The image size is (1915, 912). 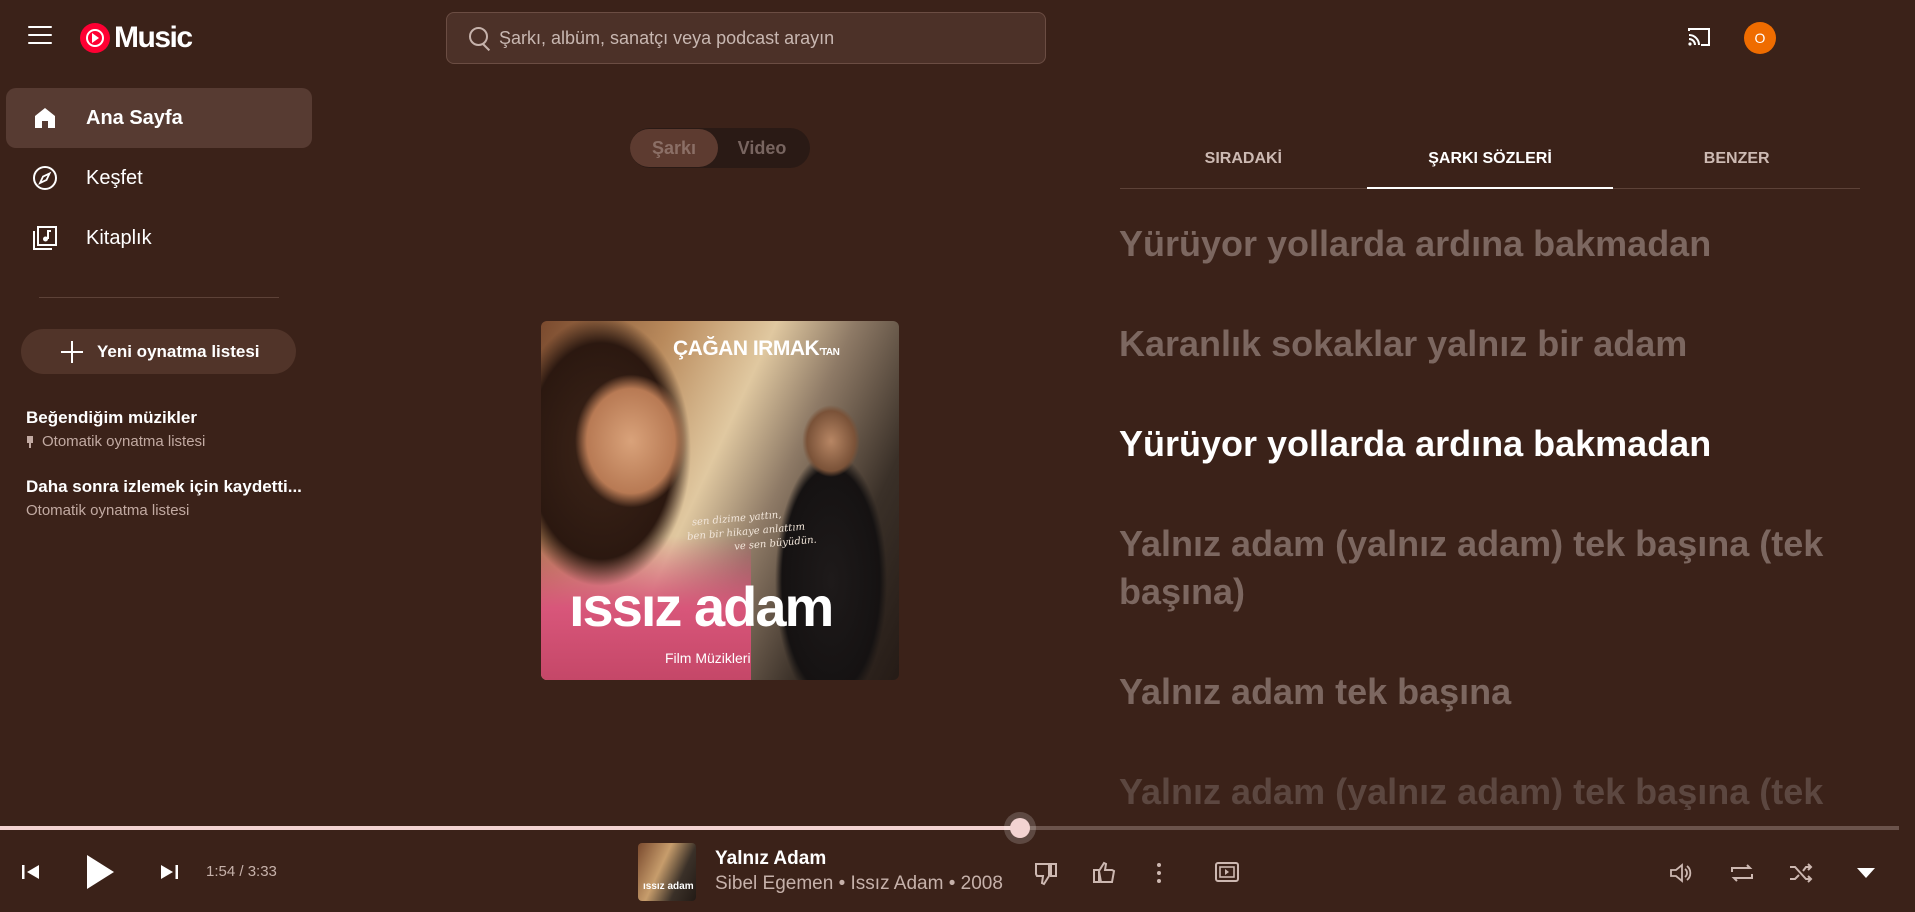 What do you see at coordinates (668, 886) in the screenshot?
I see `thumbnail-text: ıssız adam` at bounding box center [668, 886].